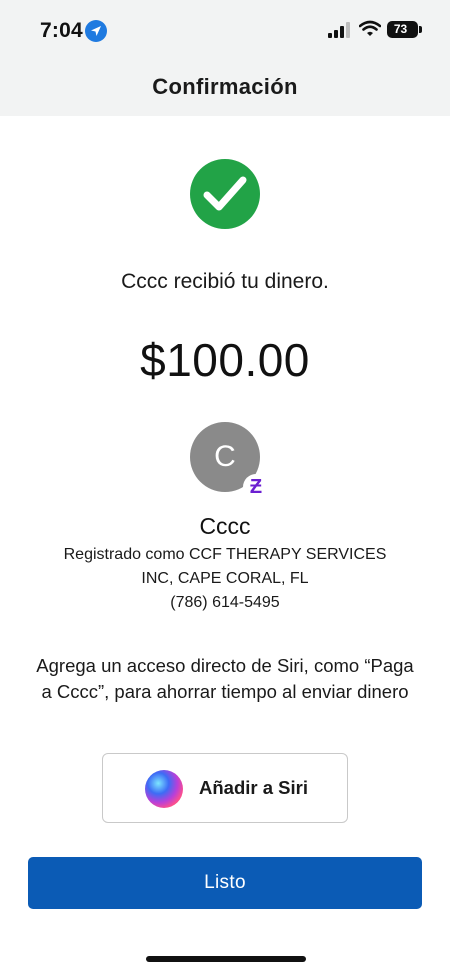 This screenshot has height=976, width=450. Describe the element at coordinates (253, 787) in the screenshot. I see `add-to-siri-label: Añadir a Siri` at that location.